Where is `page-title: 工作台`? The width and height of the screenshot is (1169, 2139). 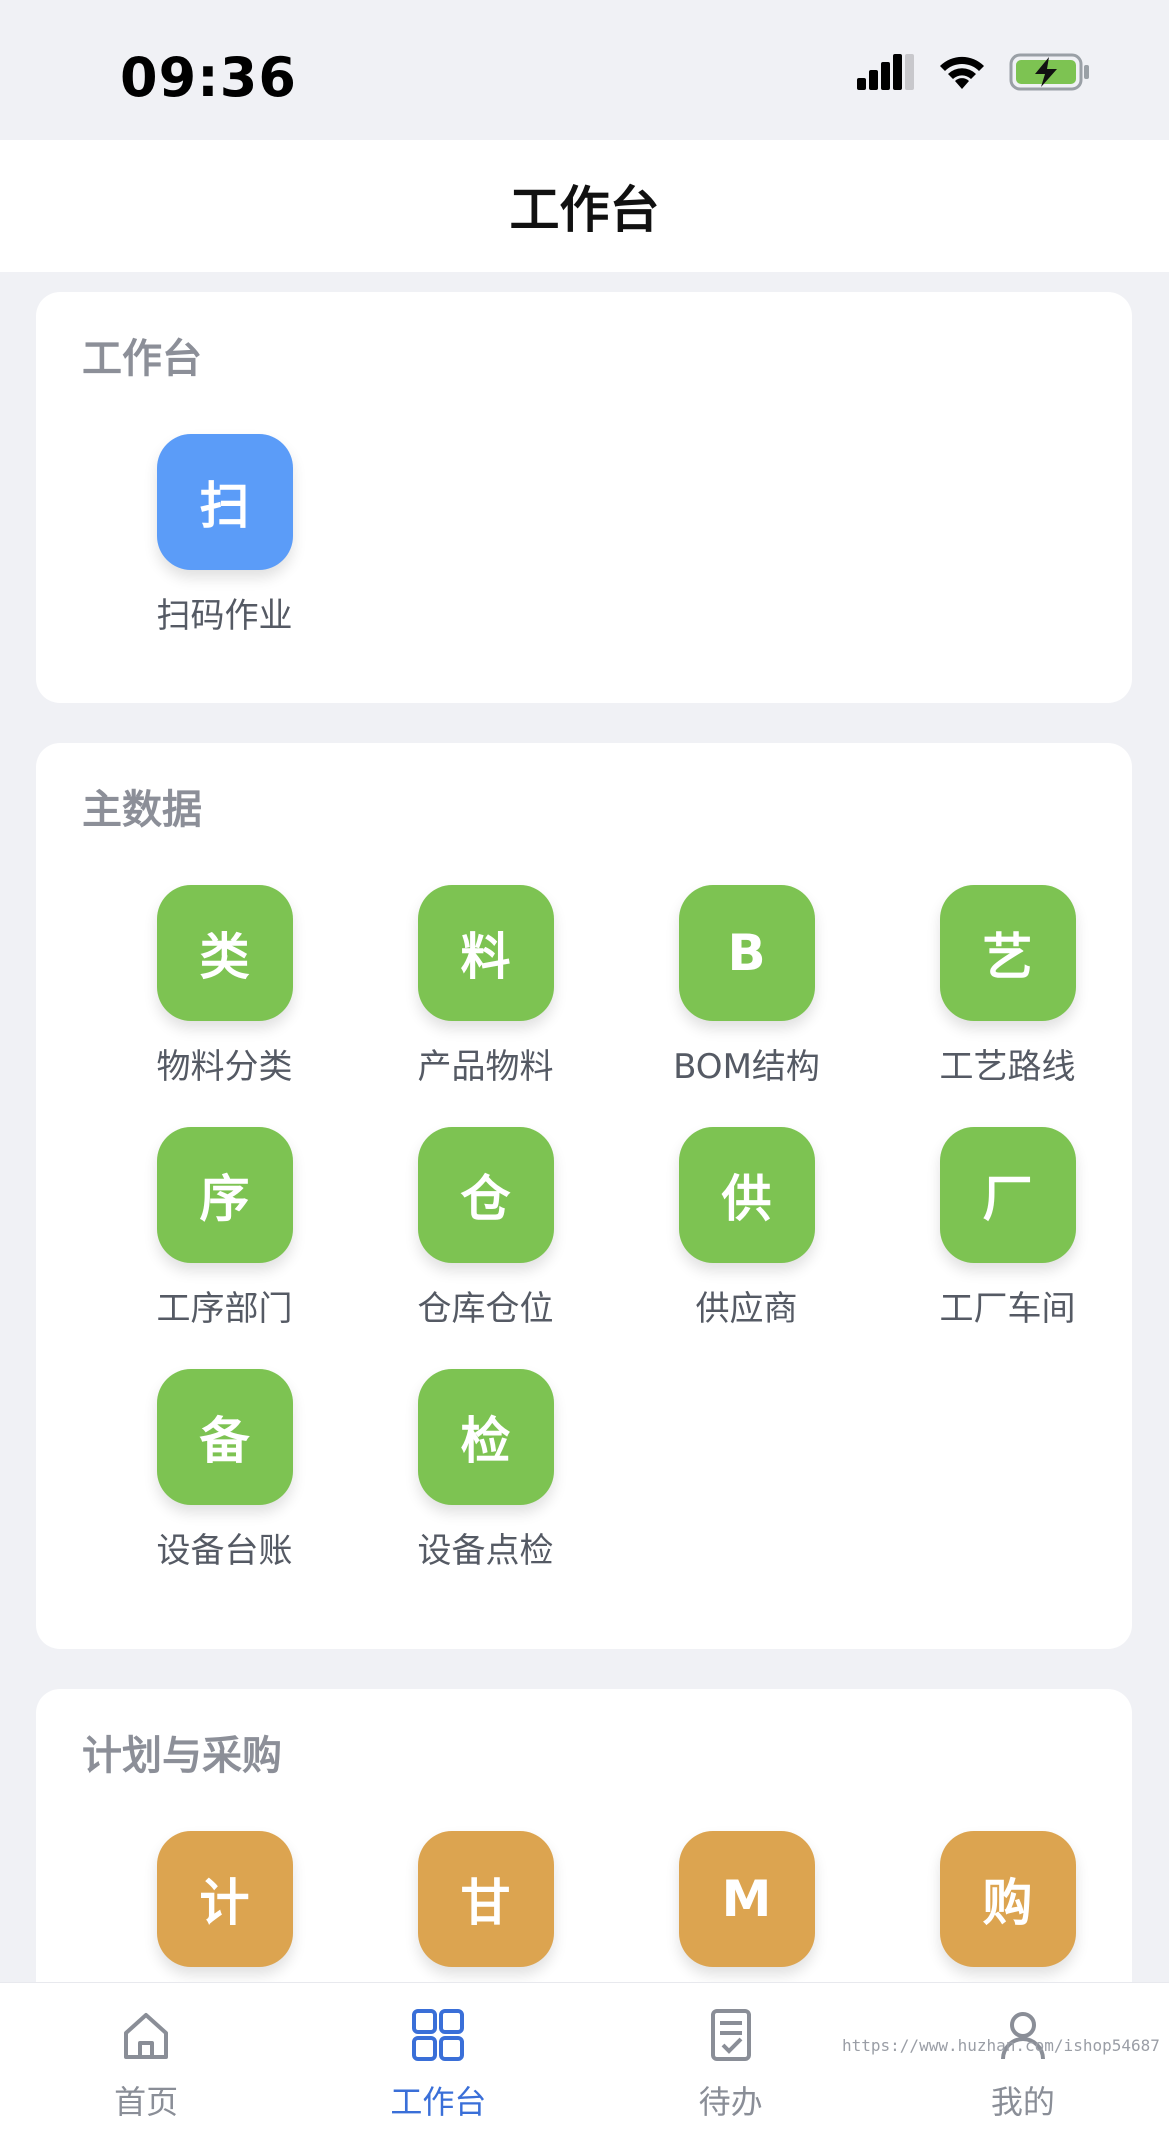 page-title: 工作台 is located at coordinates (584, 210).